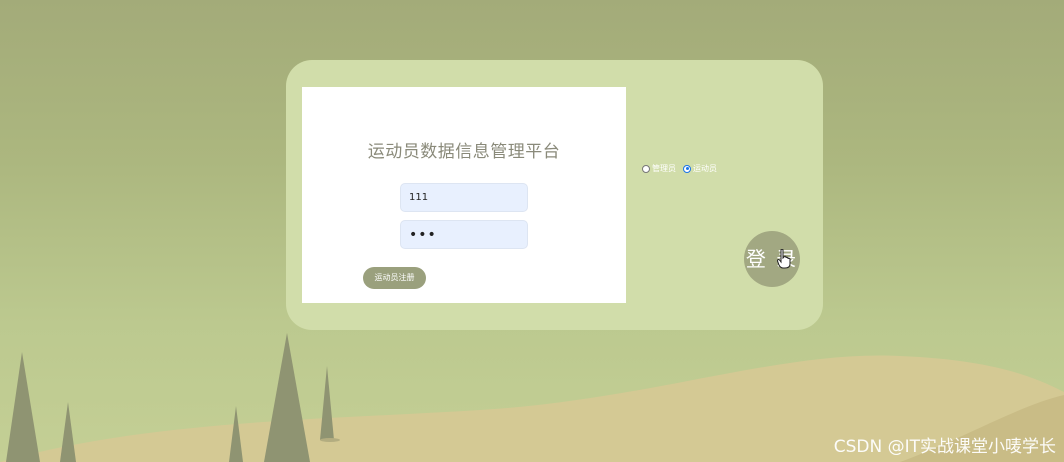 This screenshot has height=462, width=1064. I want to click on login-button: 登 录, so click(772, 259).